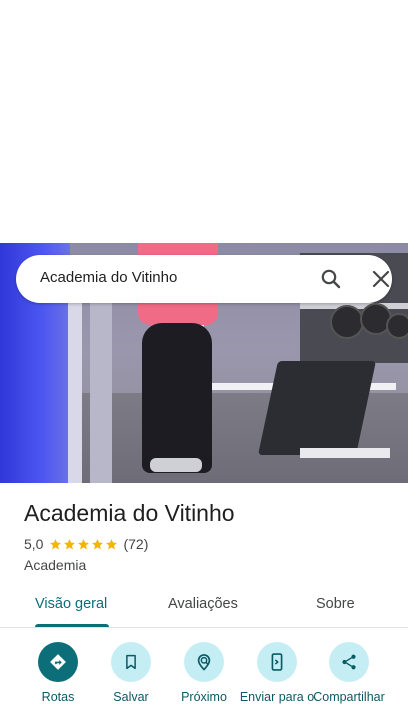 Image resolution: width=408 pixels, height=726 pixels. I want to click on tab-reviews: Avaliações, so click(203, 604).